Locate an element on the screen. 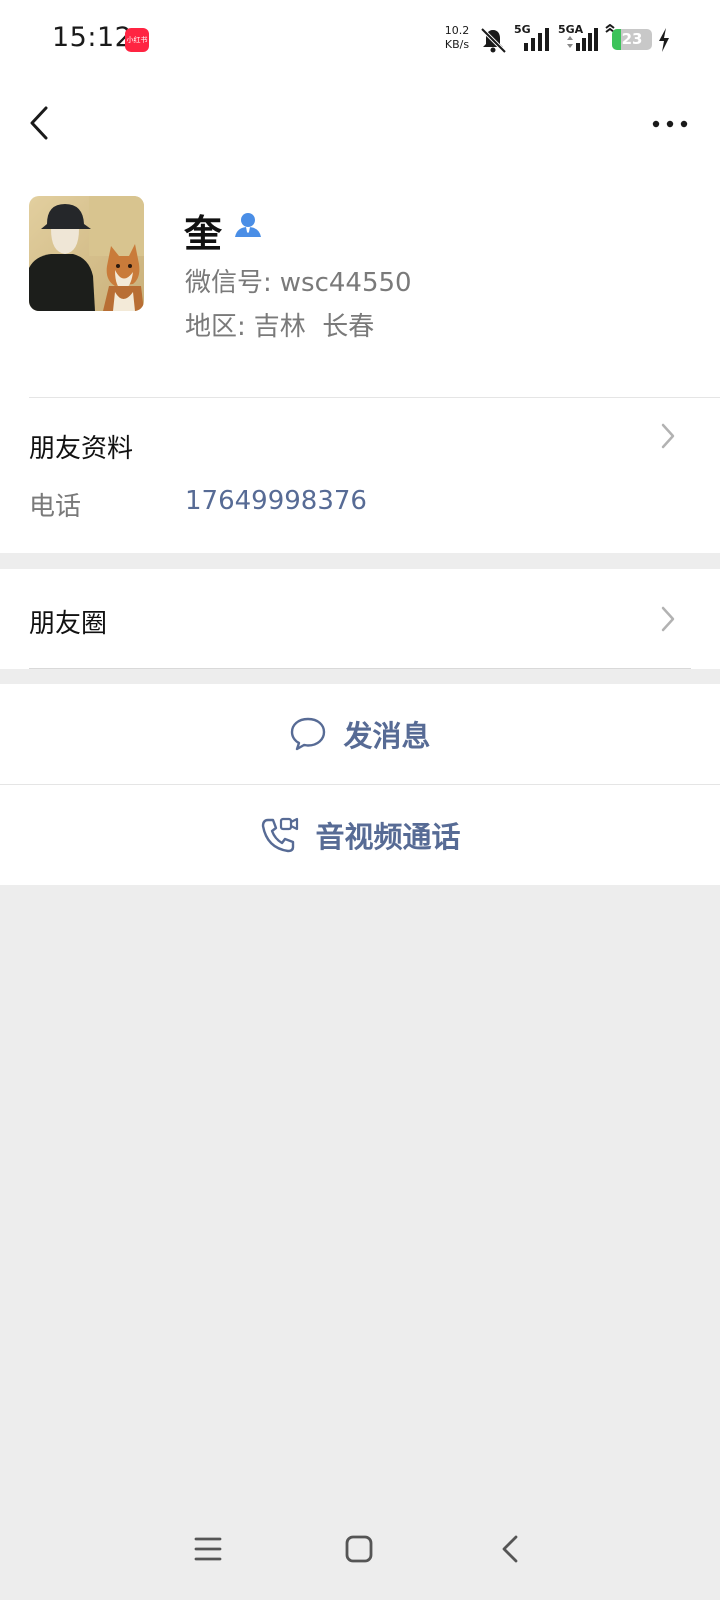 The height and width of the screenshot is (1600, 720). app-notification-badge: 小红书 is located at coordinates (137, 40).